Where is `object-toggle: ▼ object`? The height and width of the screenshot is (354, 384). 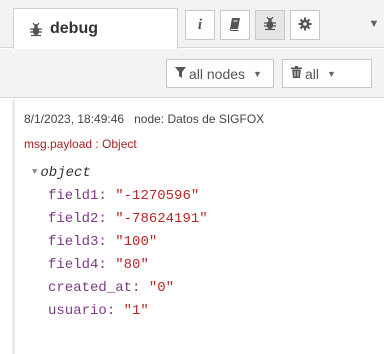 object-toggle: ▼ object is located at coordinates (120, 173).